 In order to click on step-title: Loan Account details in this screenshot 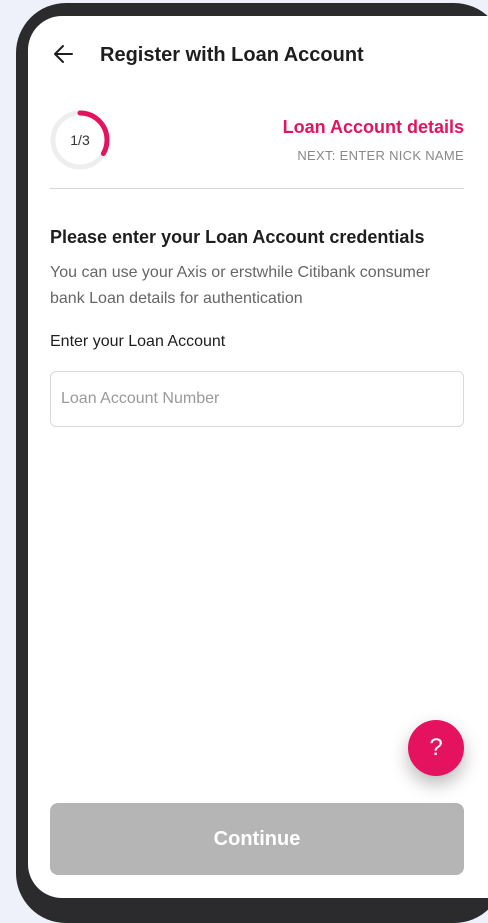, I will do `click(373, 127)`.